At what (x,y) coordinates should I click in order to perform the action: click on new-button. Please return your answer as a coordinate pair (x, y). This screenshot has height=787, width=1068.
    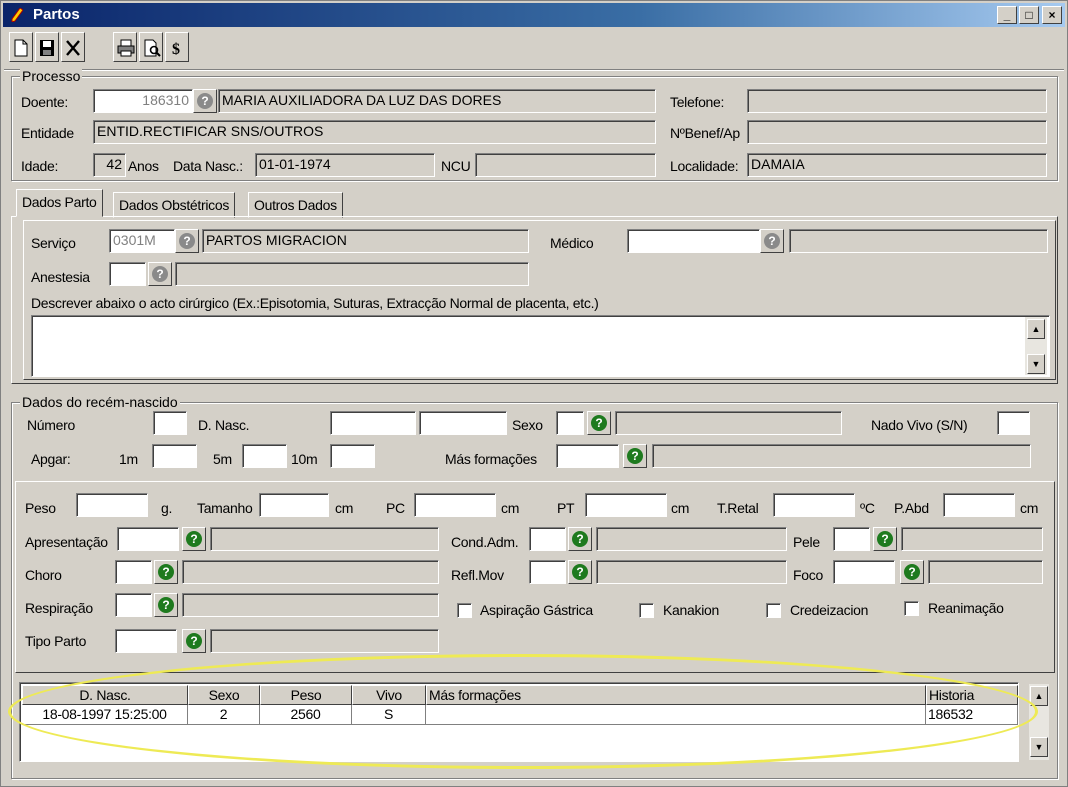
    Looking at the image, I should click on (21, 47).